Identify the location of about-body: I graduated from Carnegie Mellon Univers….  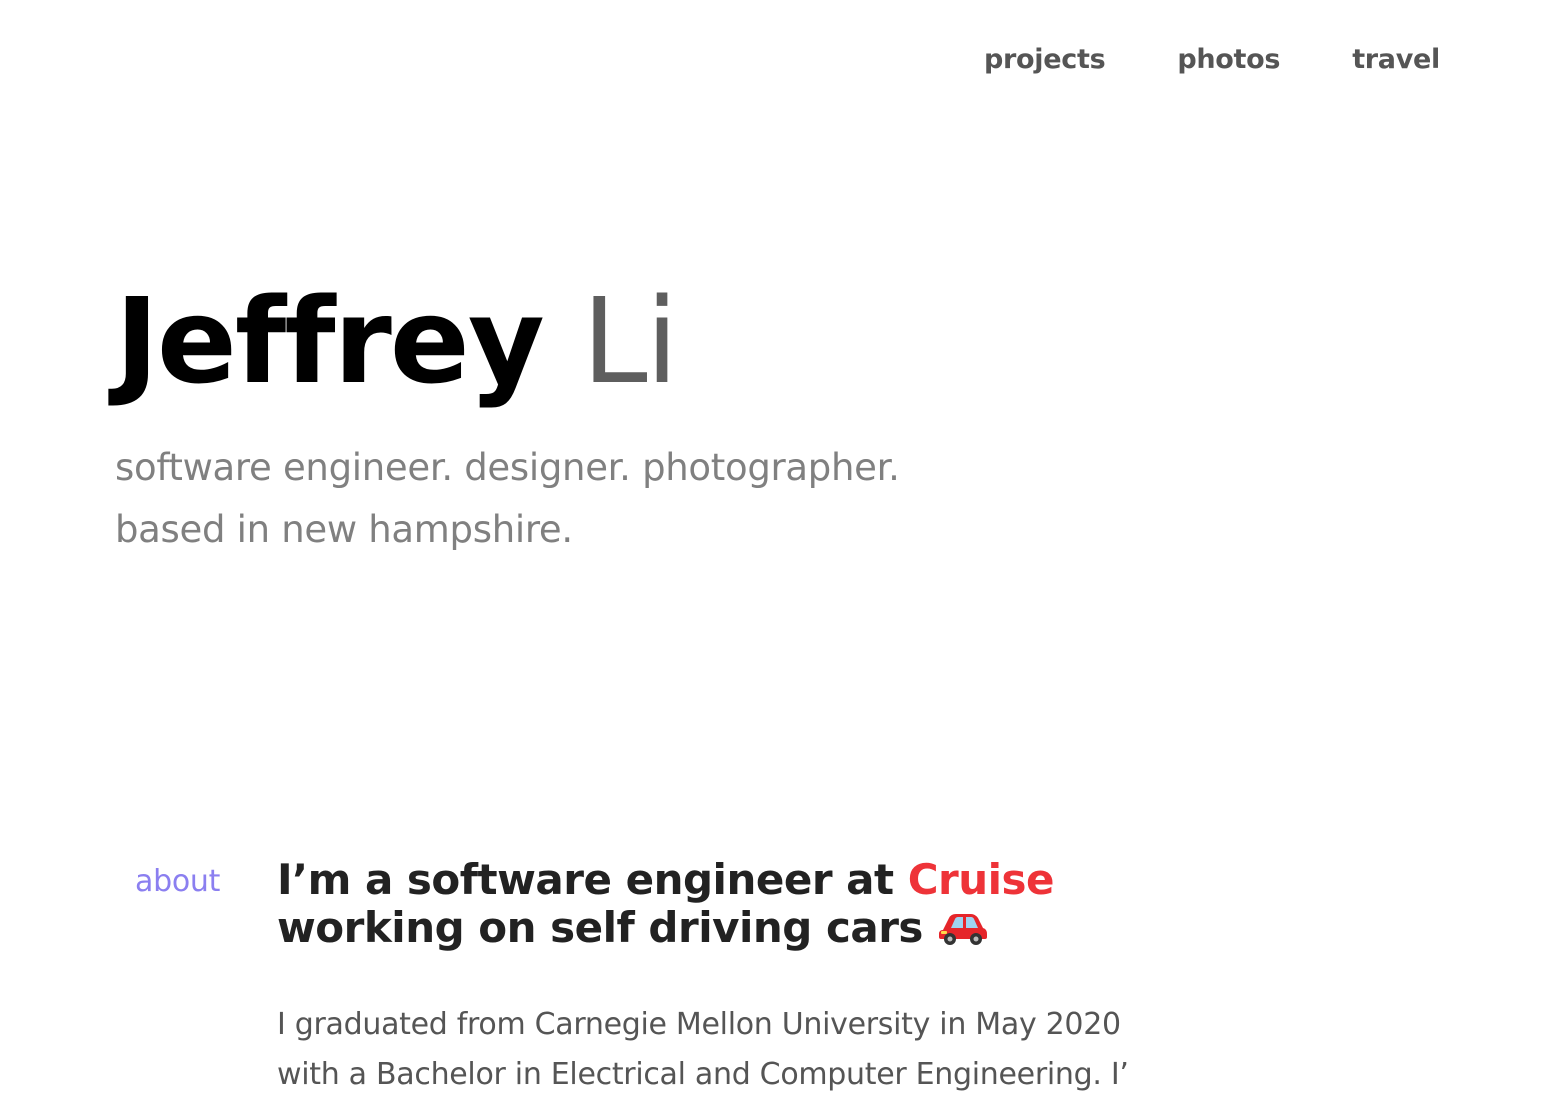
(727, 1050).